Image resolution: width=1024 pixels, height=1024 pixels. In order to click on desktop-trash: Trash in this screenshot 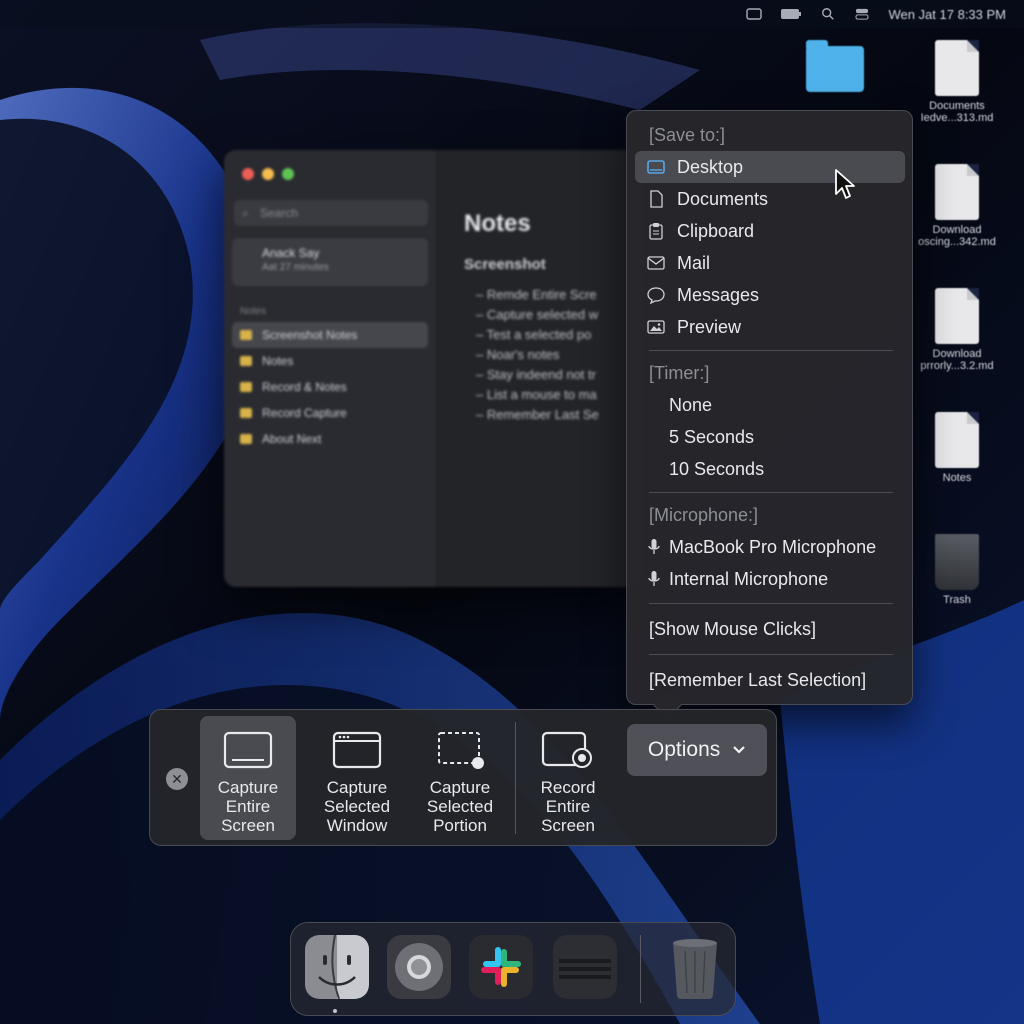, I will do `click(957, 570)`.